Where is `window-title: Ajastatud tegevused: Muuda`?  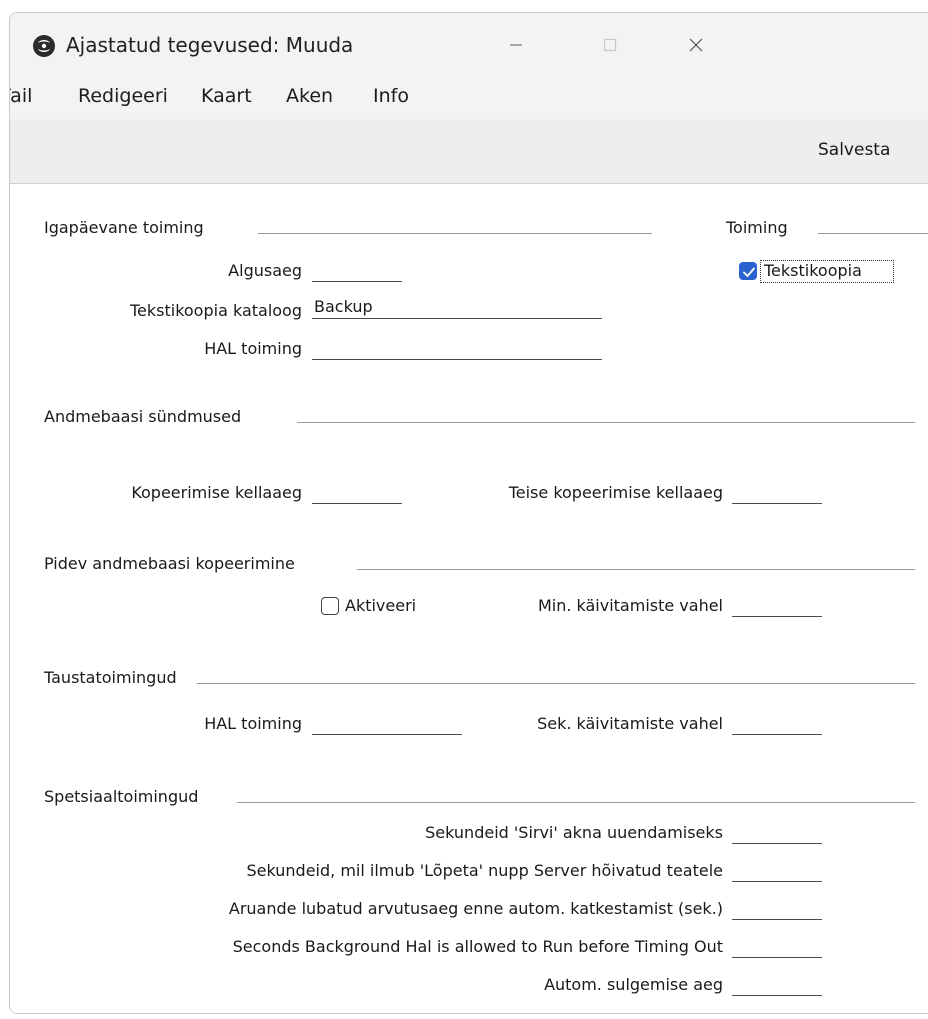
window-title: Ajastatud tegevused: Muuda is located at coordinates (210, 45).